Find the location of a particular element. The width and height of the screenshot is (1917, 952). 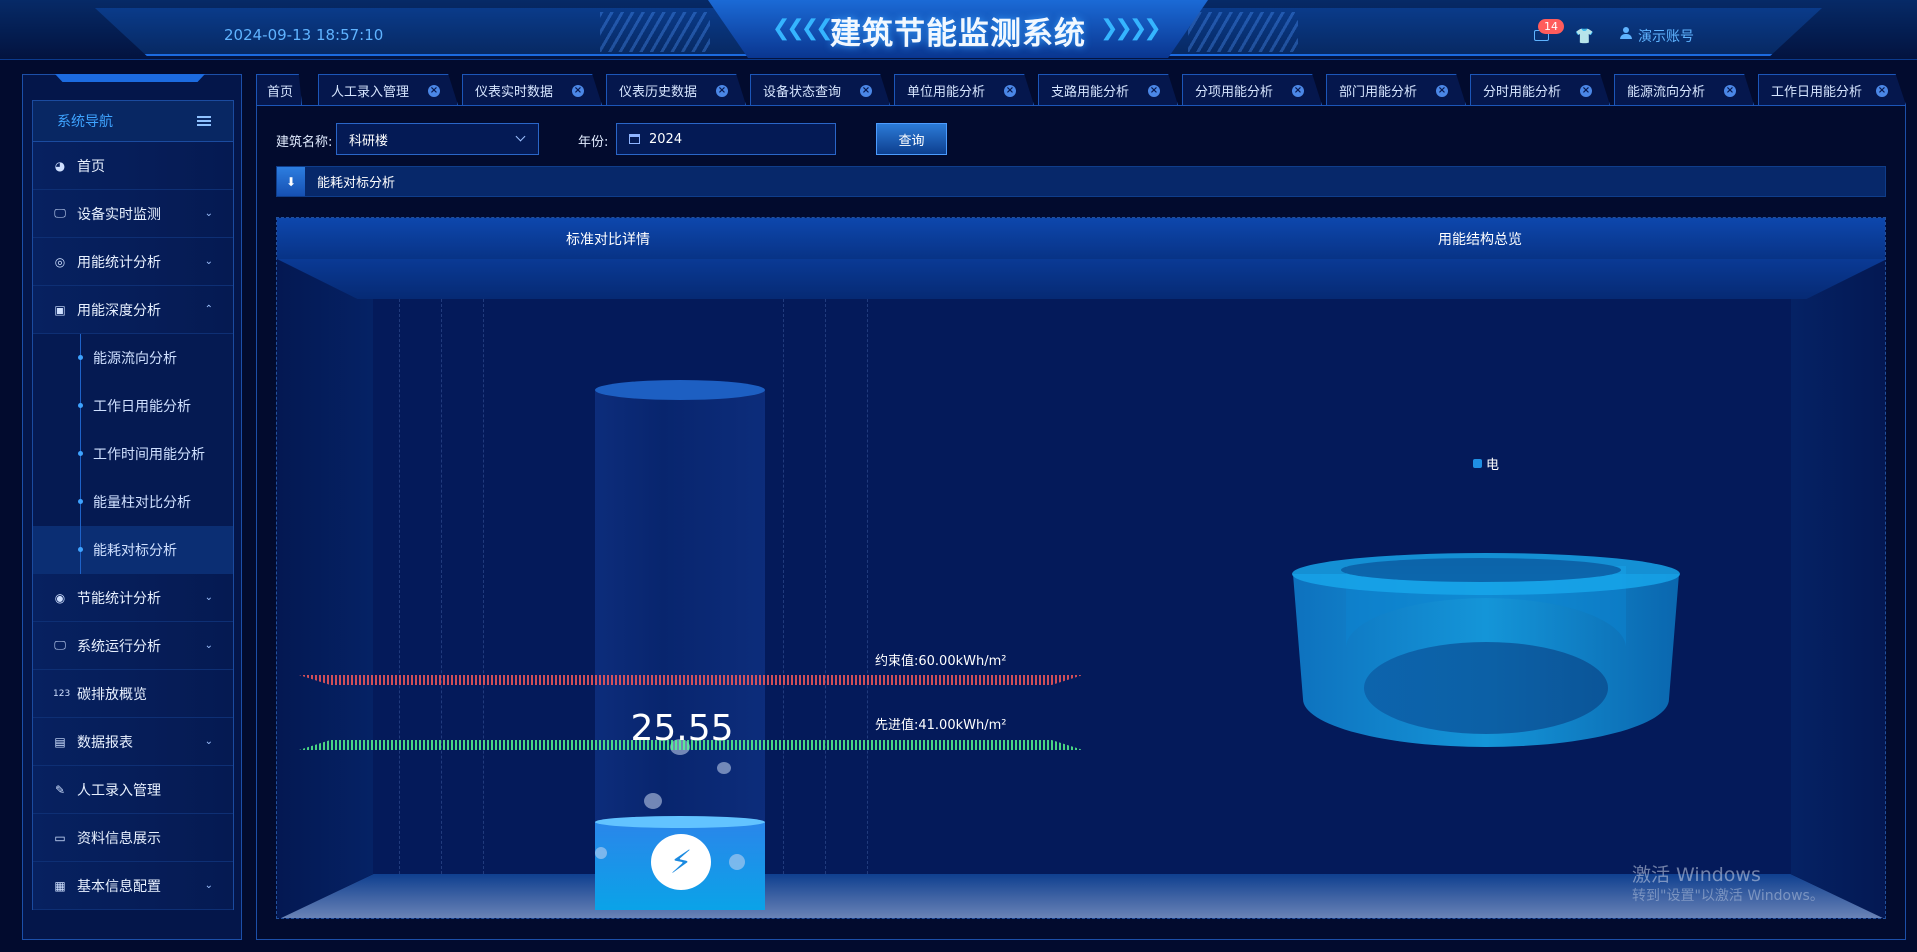

sidebar-item-label: 碳排放概览 is located at coordinates (112, 694).